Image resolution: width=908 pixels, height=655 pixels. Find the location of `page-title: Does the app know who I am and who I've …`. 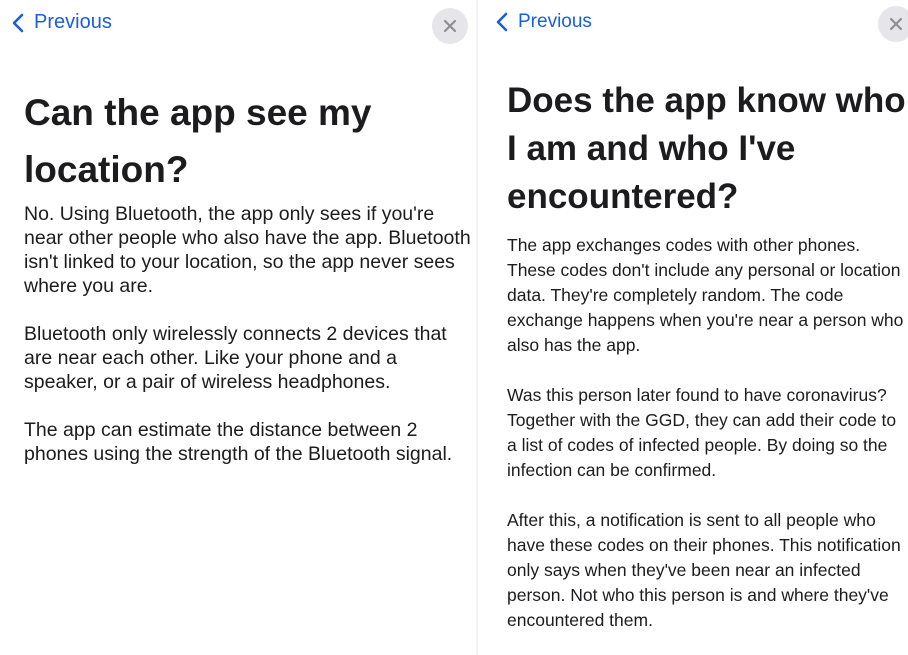

page-title: Does the app know who I am and who I've … is located at coordinates (706, 148).